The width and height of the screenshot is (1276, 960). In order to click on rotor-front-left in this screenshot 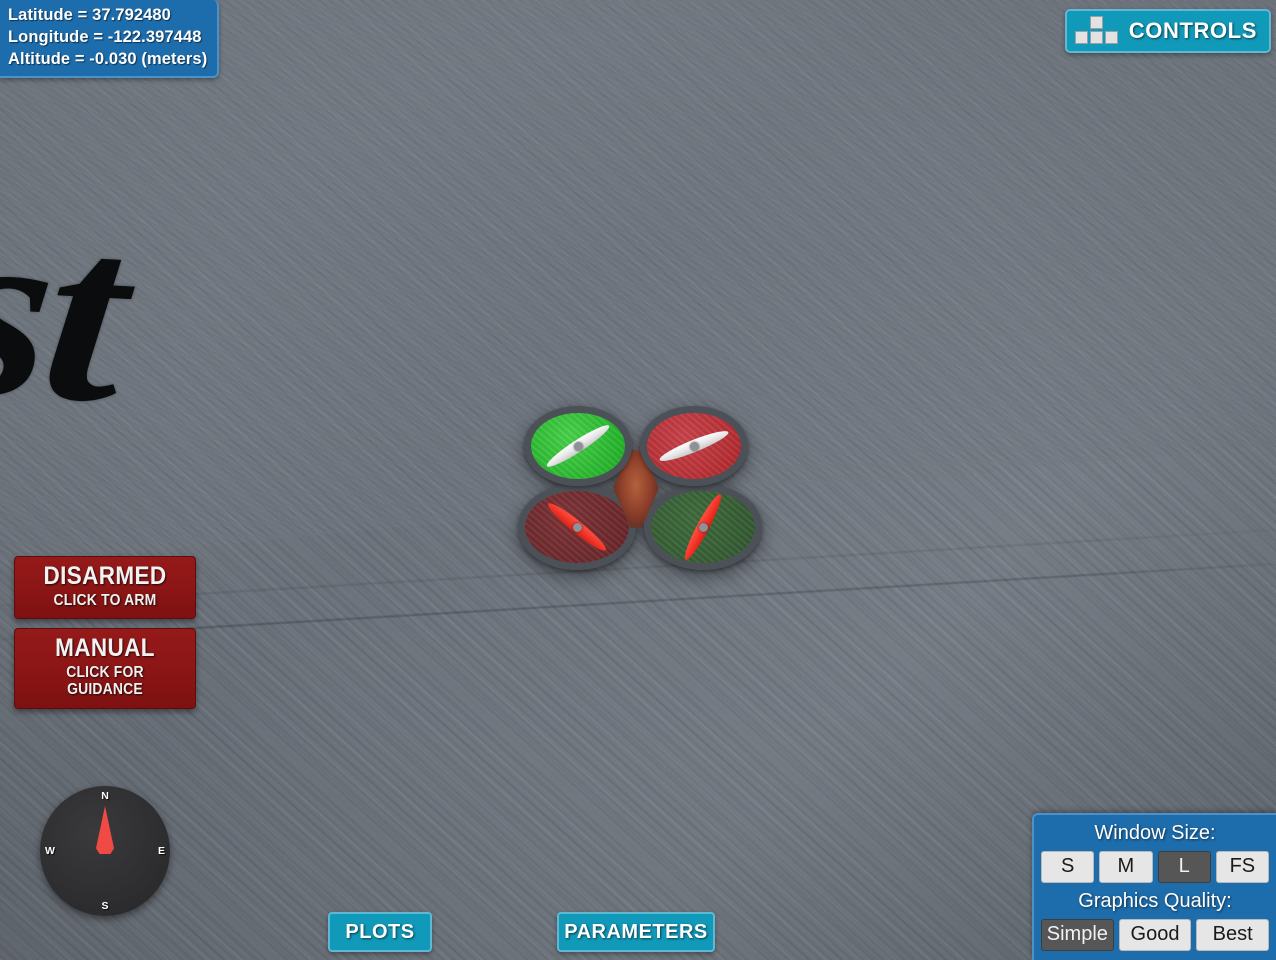, I will do `click(578, 446)`.